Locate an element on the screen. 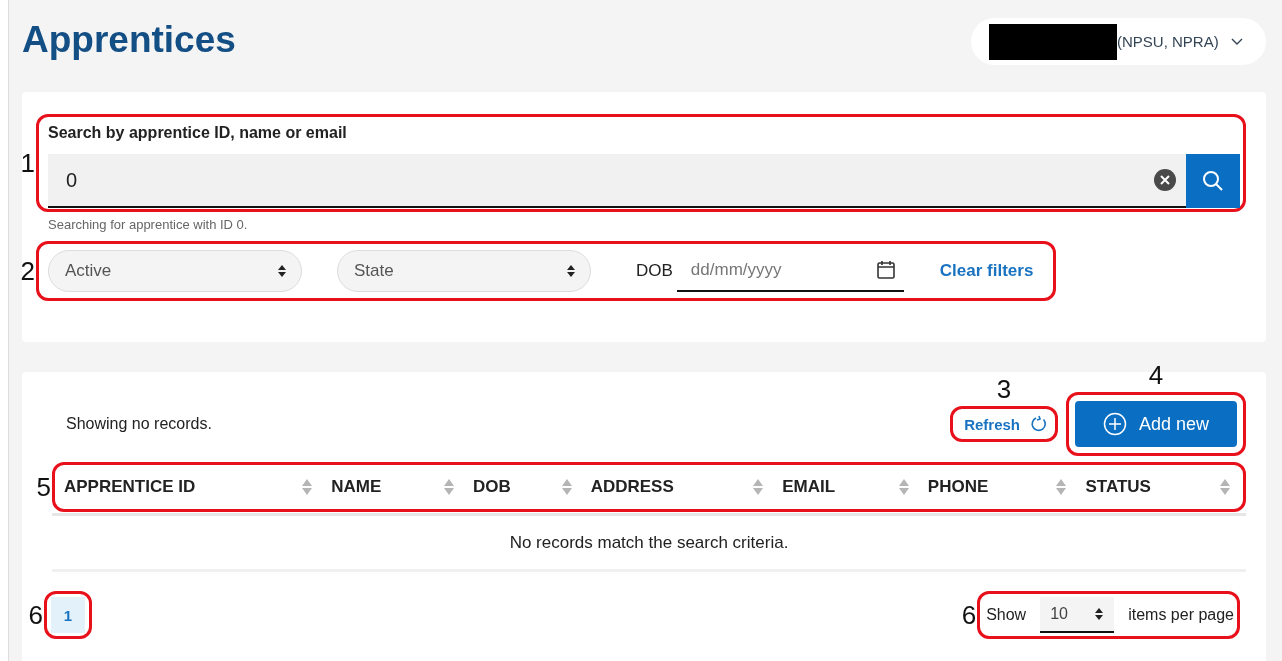 This screenshot has width=1282, height=661. search-label: Search by apprentice ID, name or email is located at coordinates (198, 133).